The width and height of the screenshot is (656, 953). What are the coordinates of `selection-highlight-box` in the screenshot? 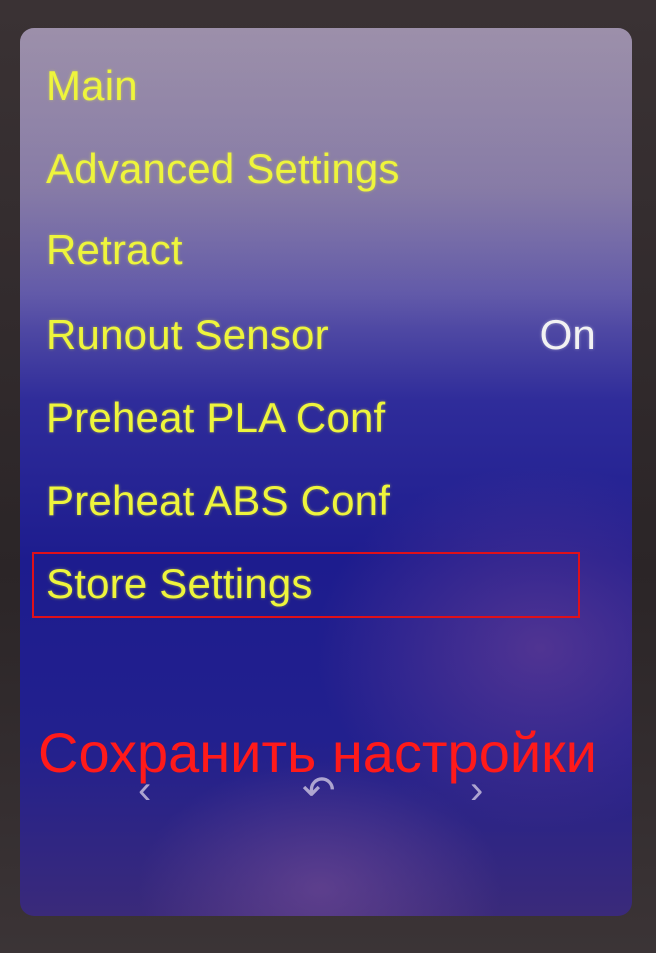 It's located at (306, 585).